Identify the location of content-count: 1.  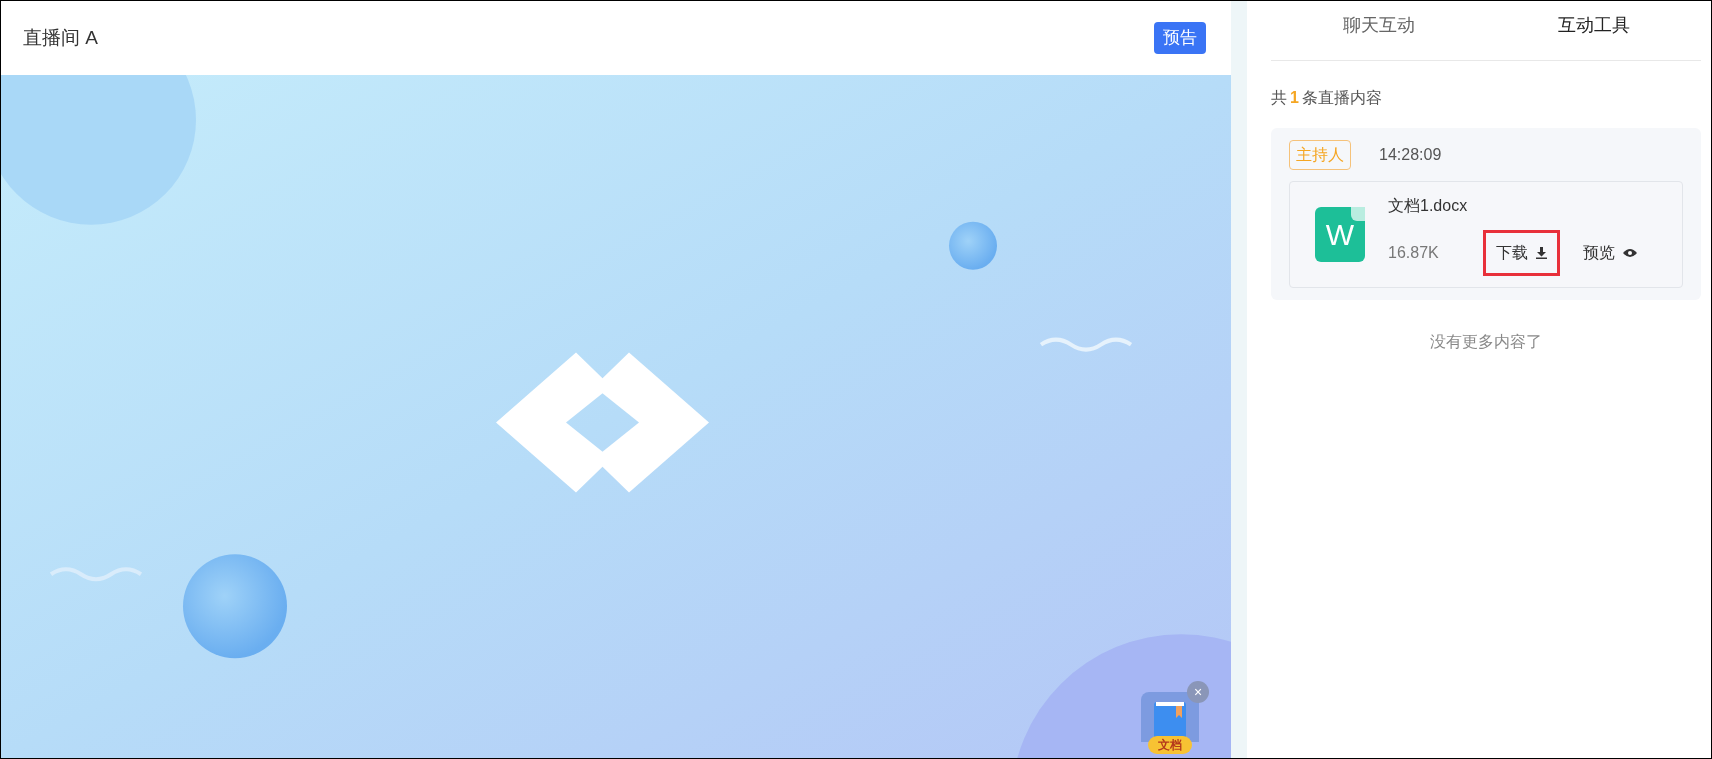
(1294, 98).